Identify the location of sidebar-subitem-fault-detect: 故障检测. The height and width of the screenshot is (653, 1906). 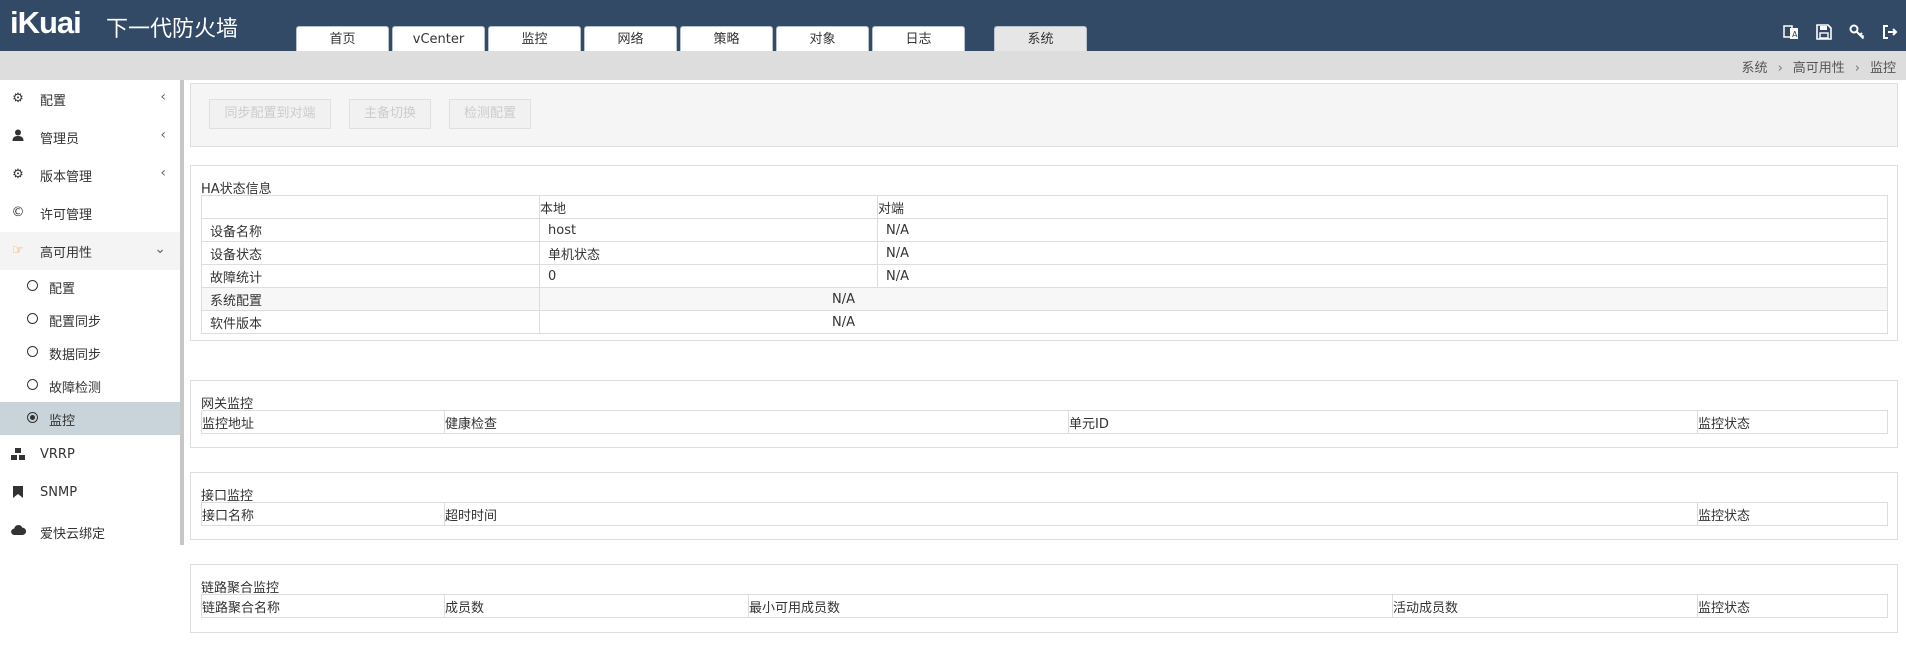
(90, 385).